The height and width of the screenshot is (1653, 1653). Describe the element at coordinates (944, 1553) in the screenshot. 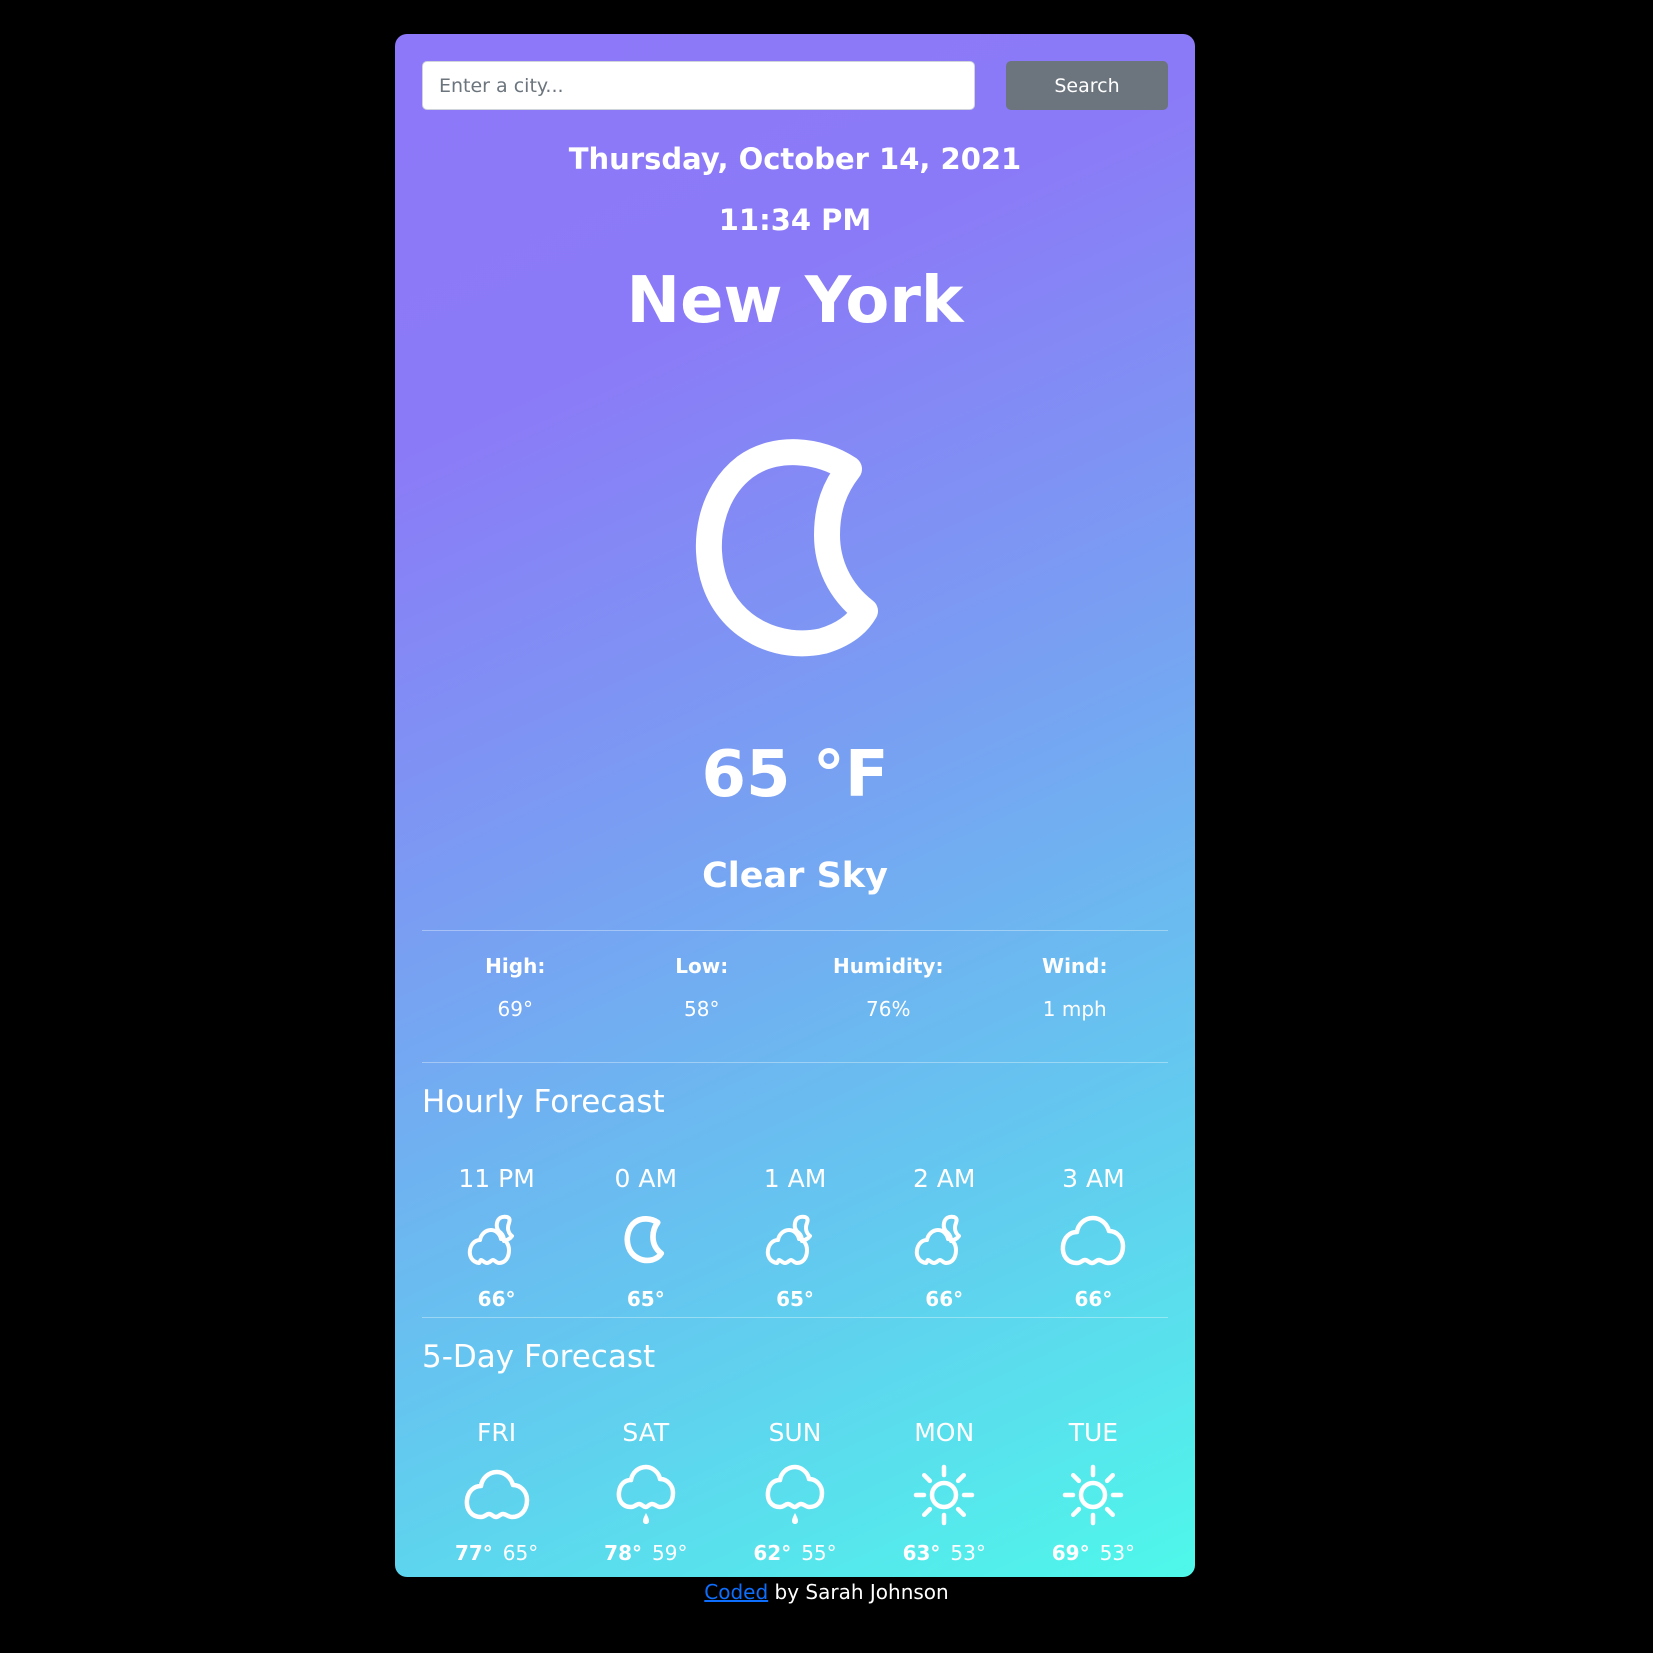

I see `daily-temps: 63° 53°` at that location.